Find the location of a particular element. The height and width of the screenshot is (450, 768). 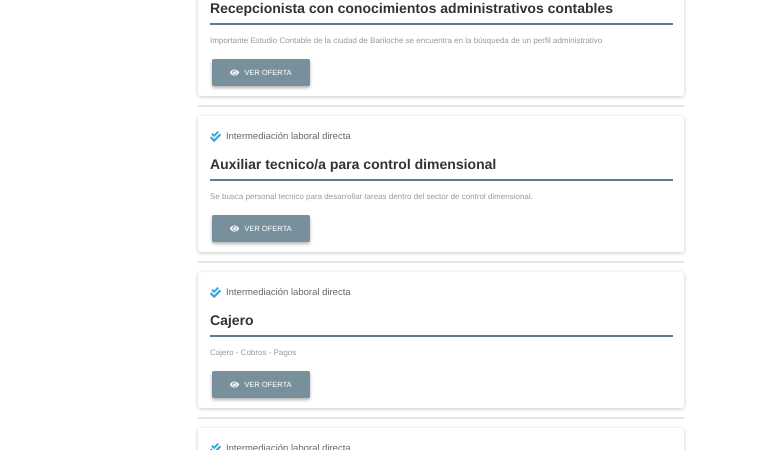

offer-title: Auxiliar tecnico/a para control dimensional is located at coordinates (441, 168).